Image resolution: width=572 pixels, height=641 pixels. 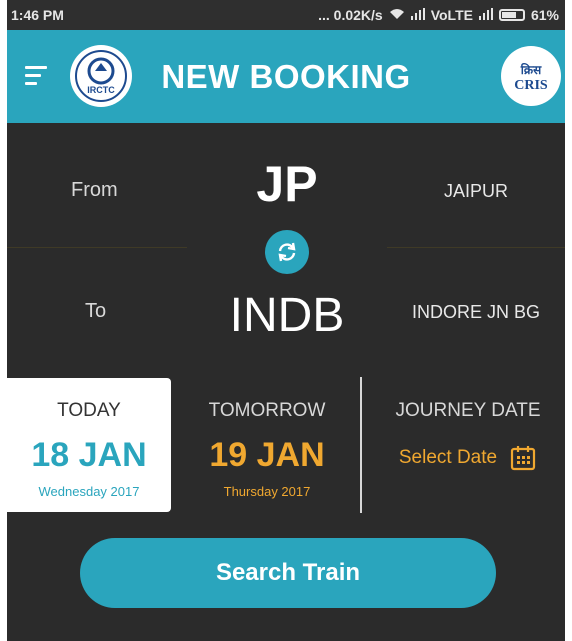 I want to click on search-train-button: Search Train, so click(x=288, y=573).